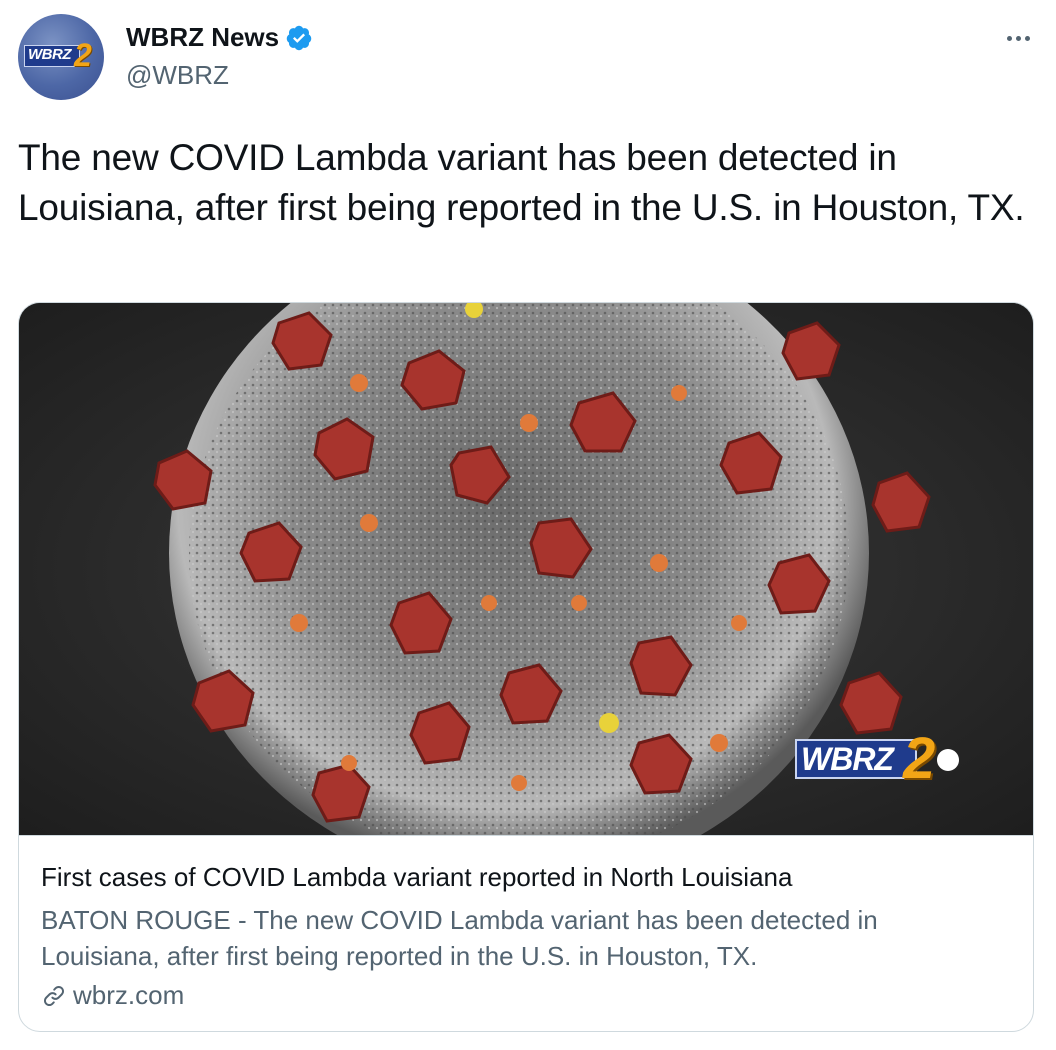  What do you see at coordinates (83, 55) in the screenshot?
I see `logo-number: 2` at bounding box center [83, 55].